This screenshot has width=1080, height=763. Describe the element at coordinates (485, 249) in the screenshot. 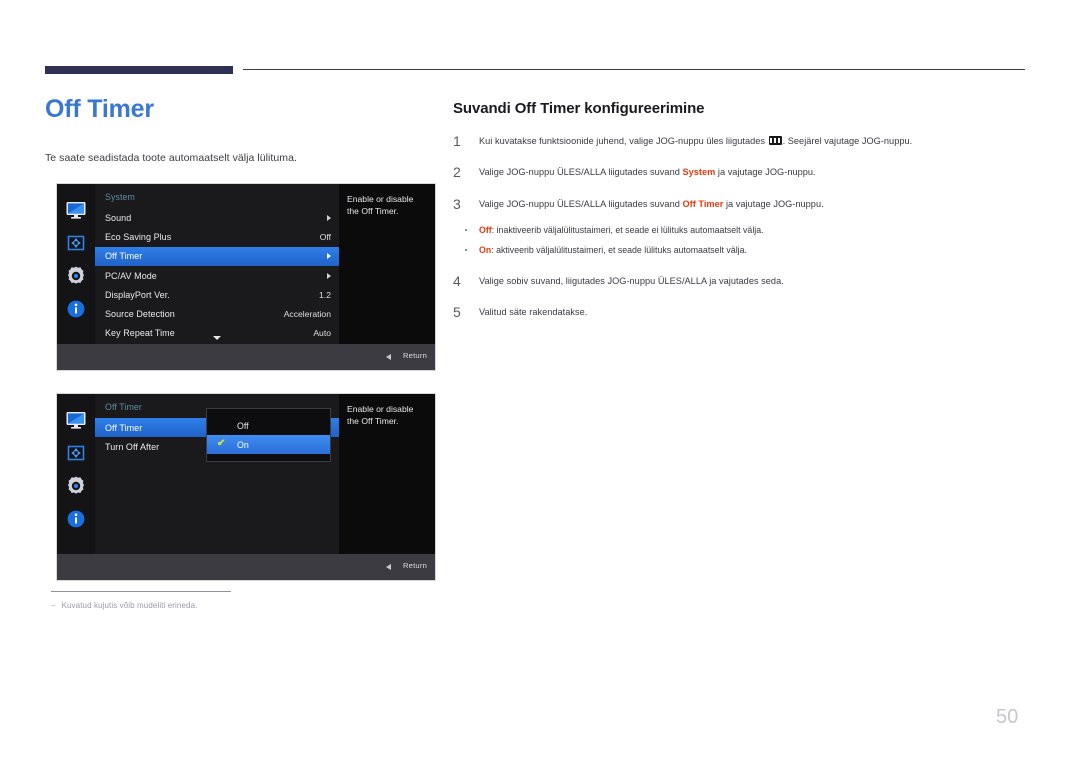

I see `bullet-highlight: On` at that location.